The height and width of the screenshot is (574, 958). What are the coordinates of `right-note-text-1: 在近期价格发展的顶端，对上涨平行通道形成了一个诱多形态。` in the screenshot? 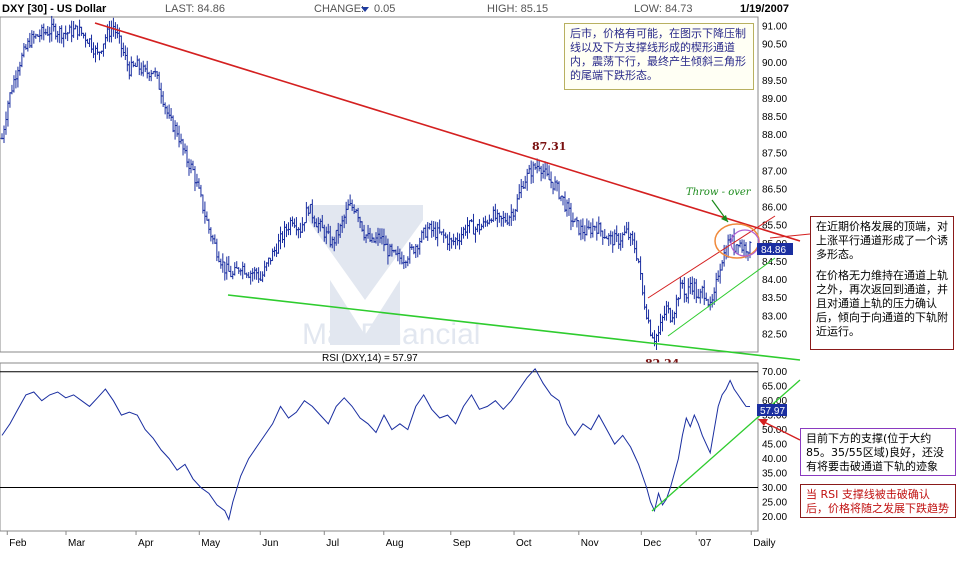 It's located at (882, 240).